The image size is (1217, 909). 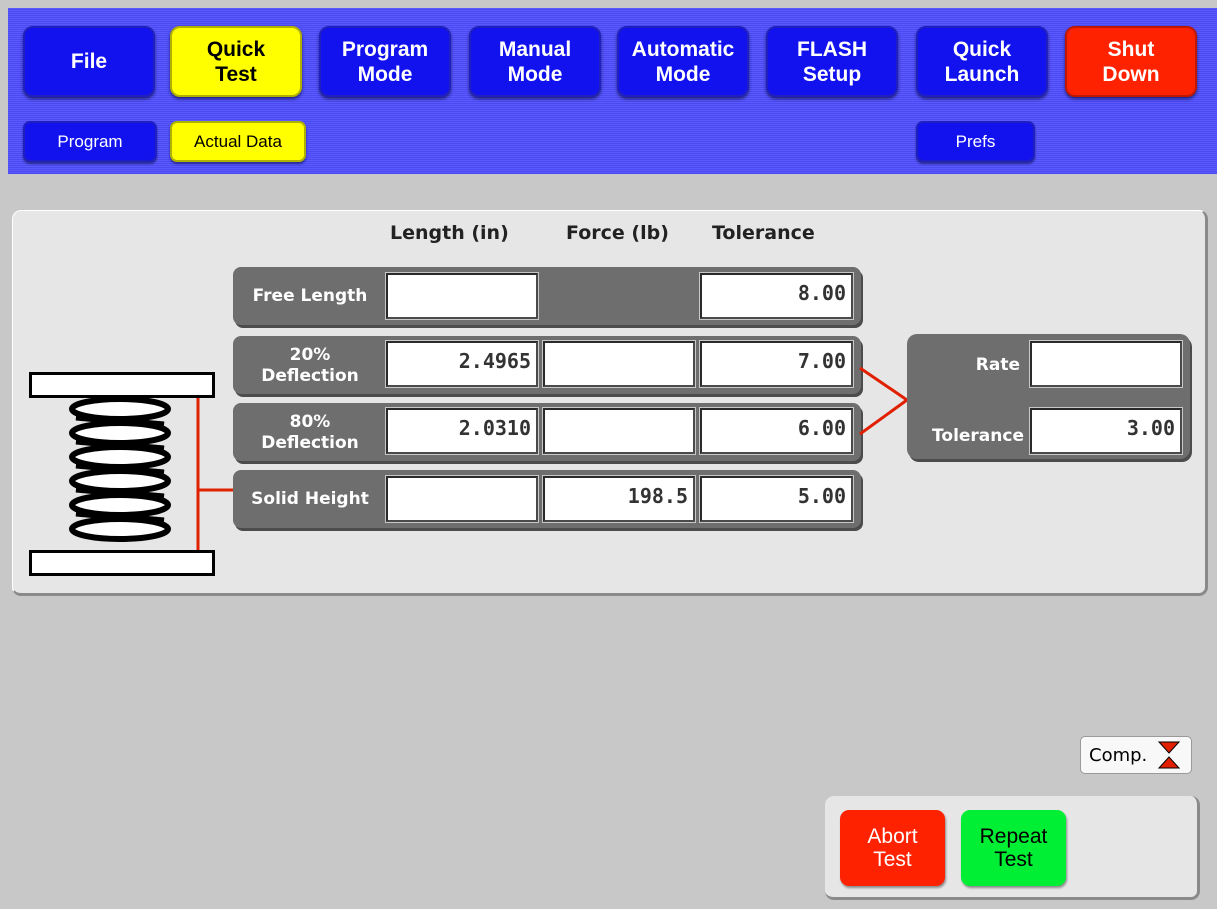 I want to click on manual-mode-button: Manual Mode, so click(x=535, y=61).